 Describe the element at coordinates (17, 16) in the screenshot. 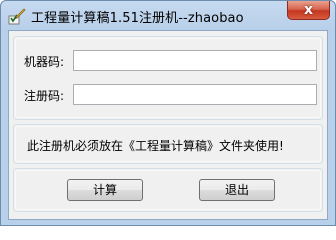

I see `pencil-check-icon` at that location.